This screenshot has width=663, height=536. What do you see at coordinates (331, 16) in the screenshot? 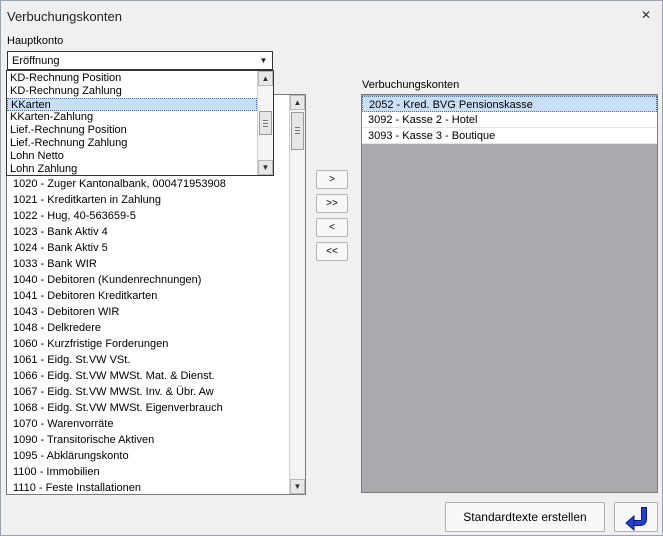
I see `title-bar: Verbuchungskonten ✕` at bounding box center [331, 16].